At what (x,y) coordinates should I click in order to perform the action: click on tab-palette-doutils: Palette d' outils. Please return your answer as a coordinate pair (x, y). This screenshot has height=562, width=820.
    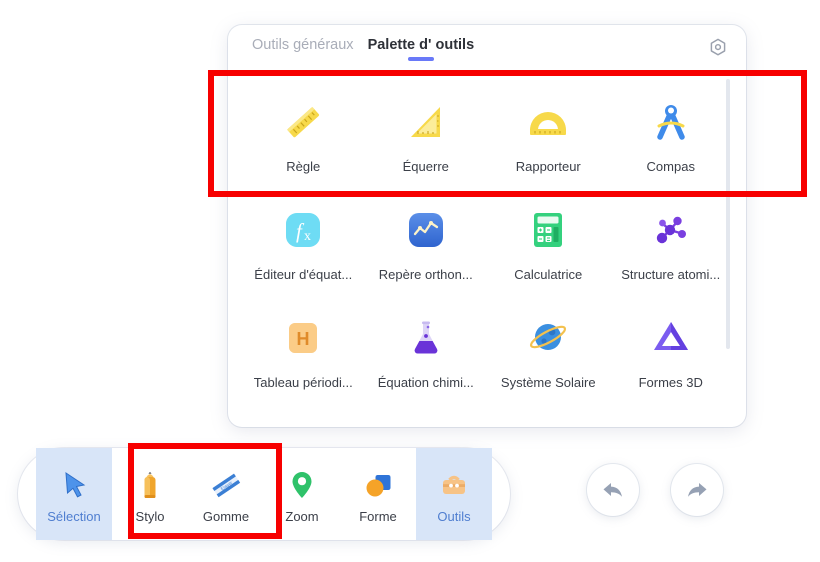
    Looking at the image, I should click on (421, 48).